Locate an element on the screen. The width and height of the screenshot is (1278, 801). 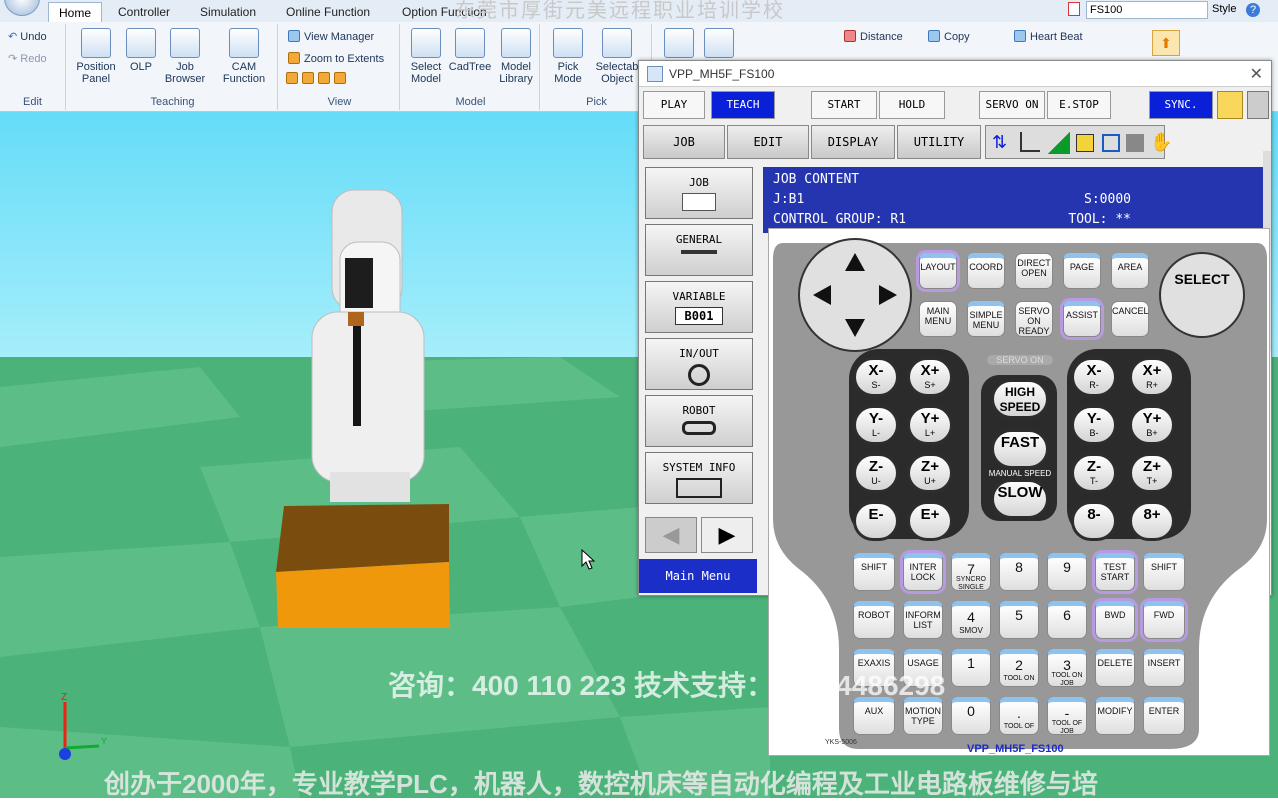
key-dot: . TOOL OF is located at coordinates (1019, 716).